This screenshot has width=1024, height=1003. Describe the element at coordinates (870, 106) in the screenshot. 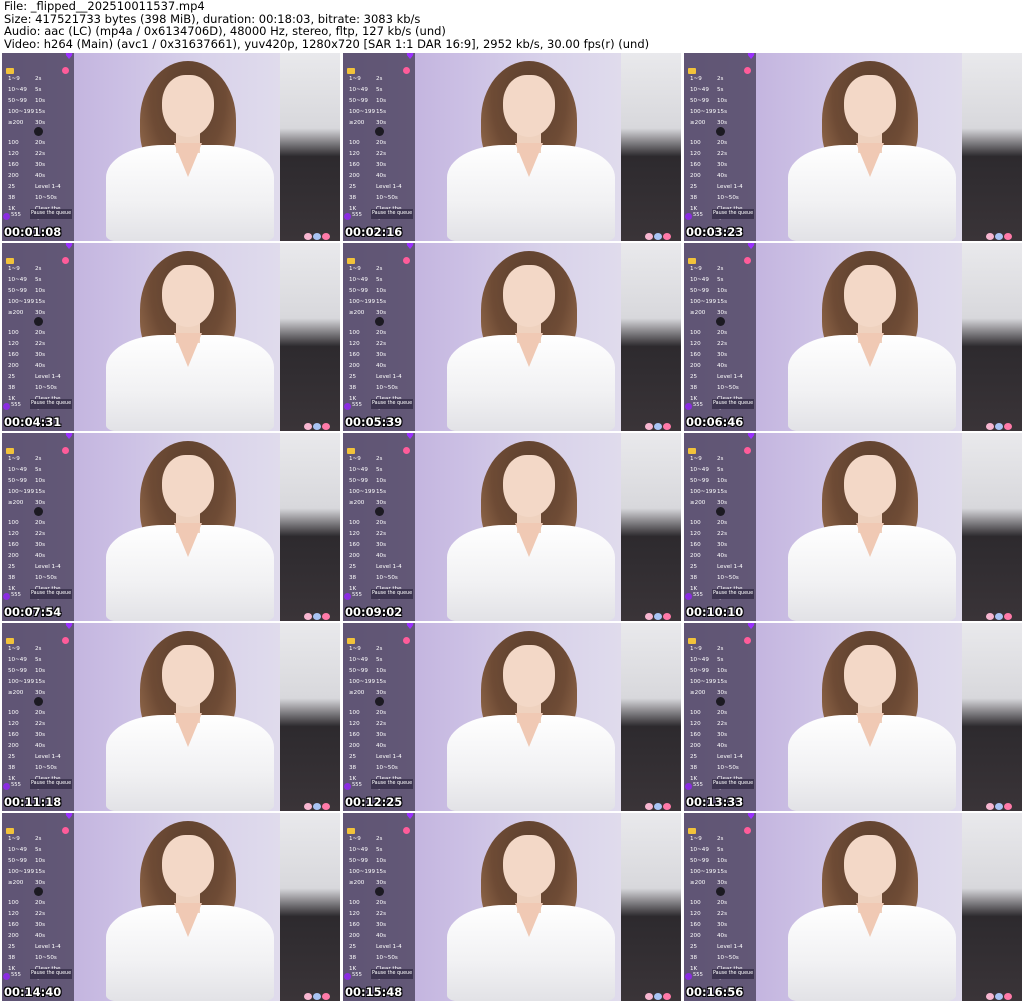

I see `person-face` at that location.